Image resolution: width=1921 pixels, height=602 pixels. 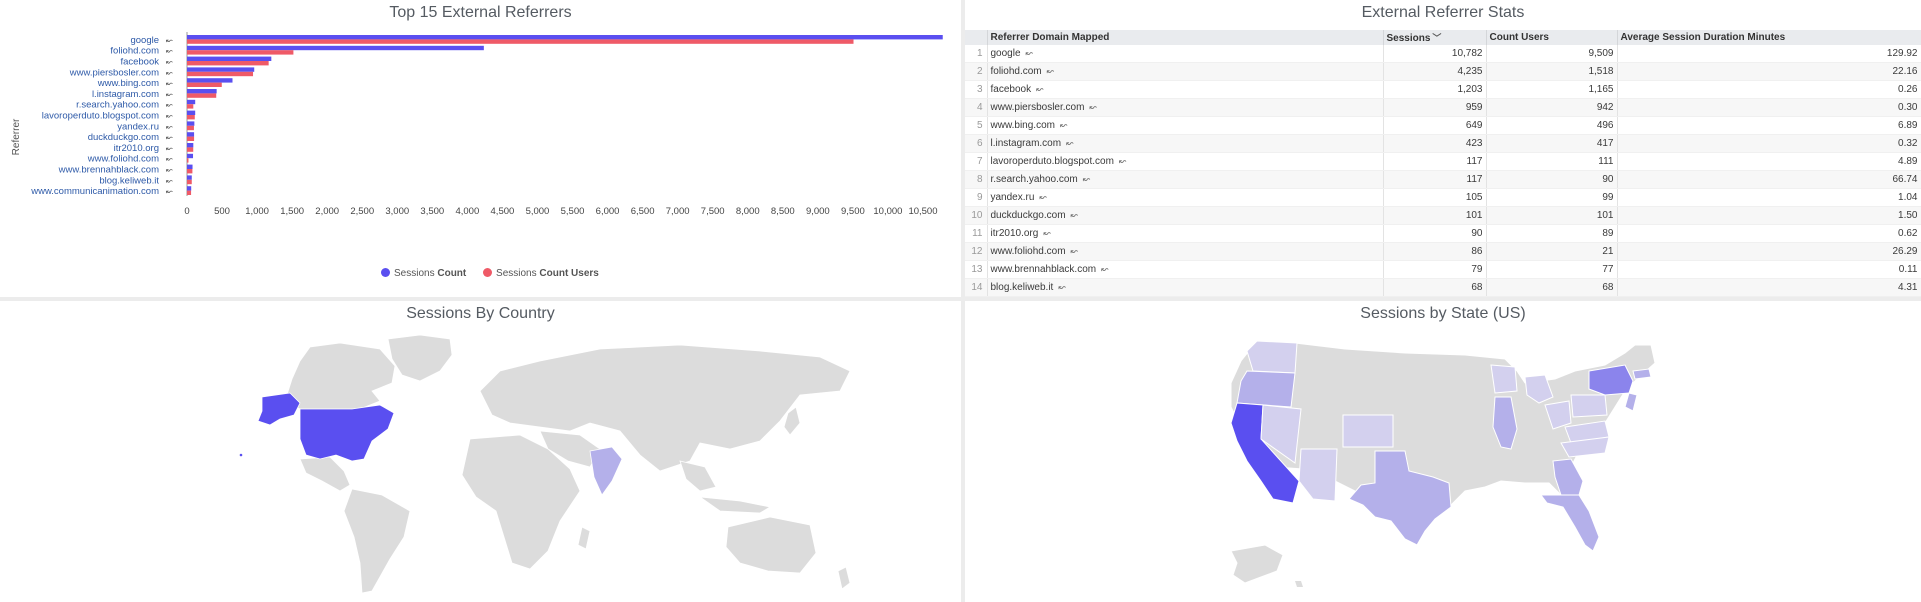 What do you see at coordinates (1299, 584) in the screenshot?
I see `hawaii-state` at bounding box center [1299, 584].